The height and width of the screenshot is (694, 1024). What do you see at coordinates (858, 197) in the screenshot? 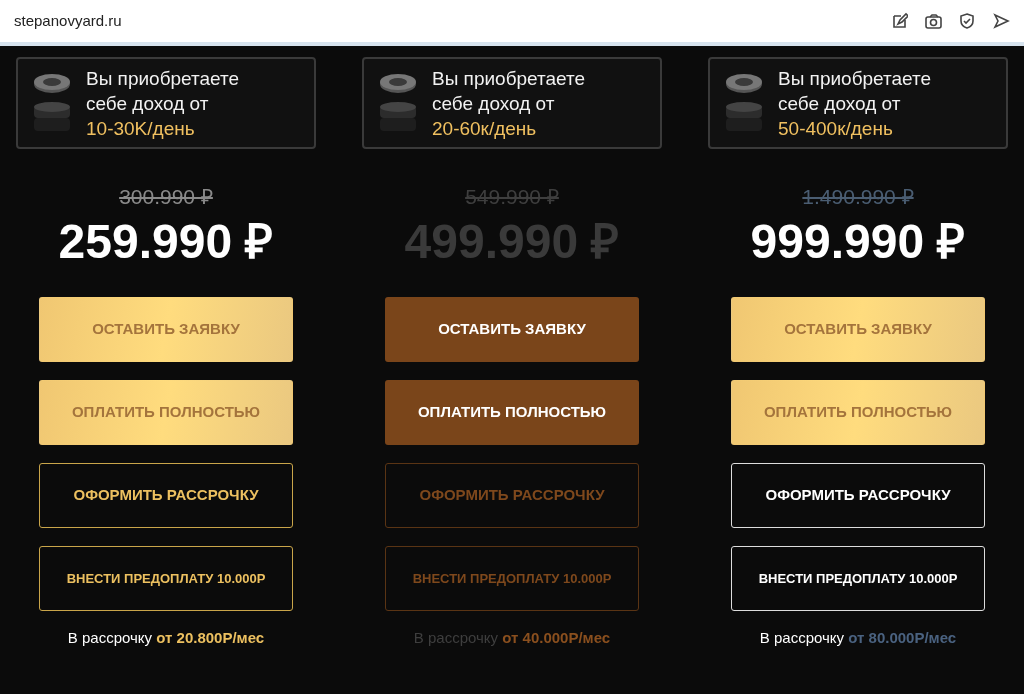
I see `old-price: 1.490.990 ₽` at bounding box center [858, 197].